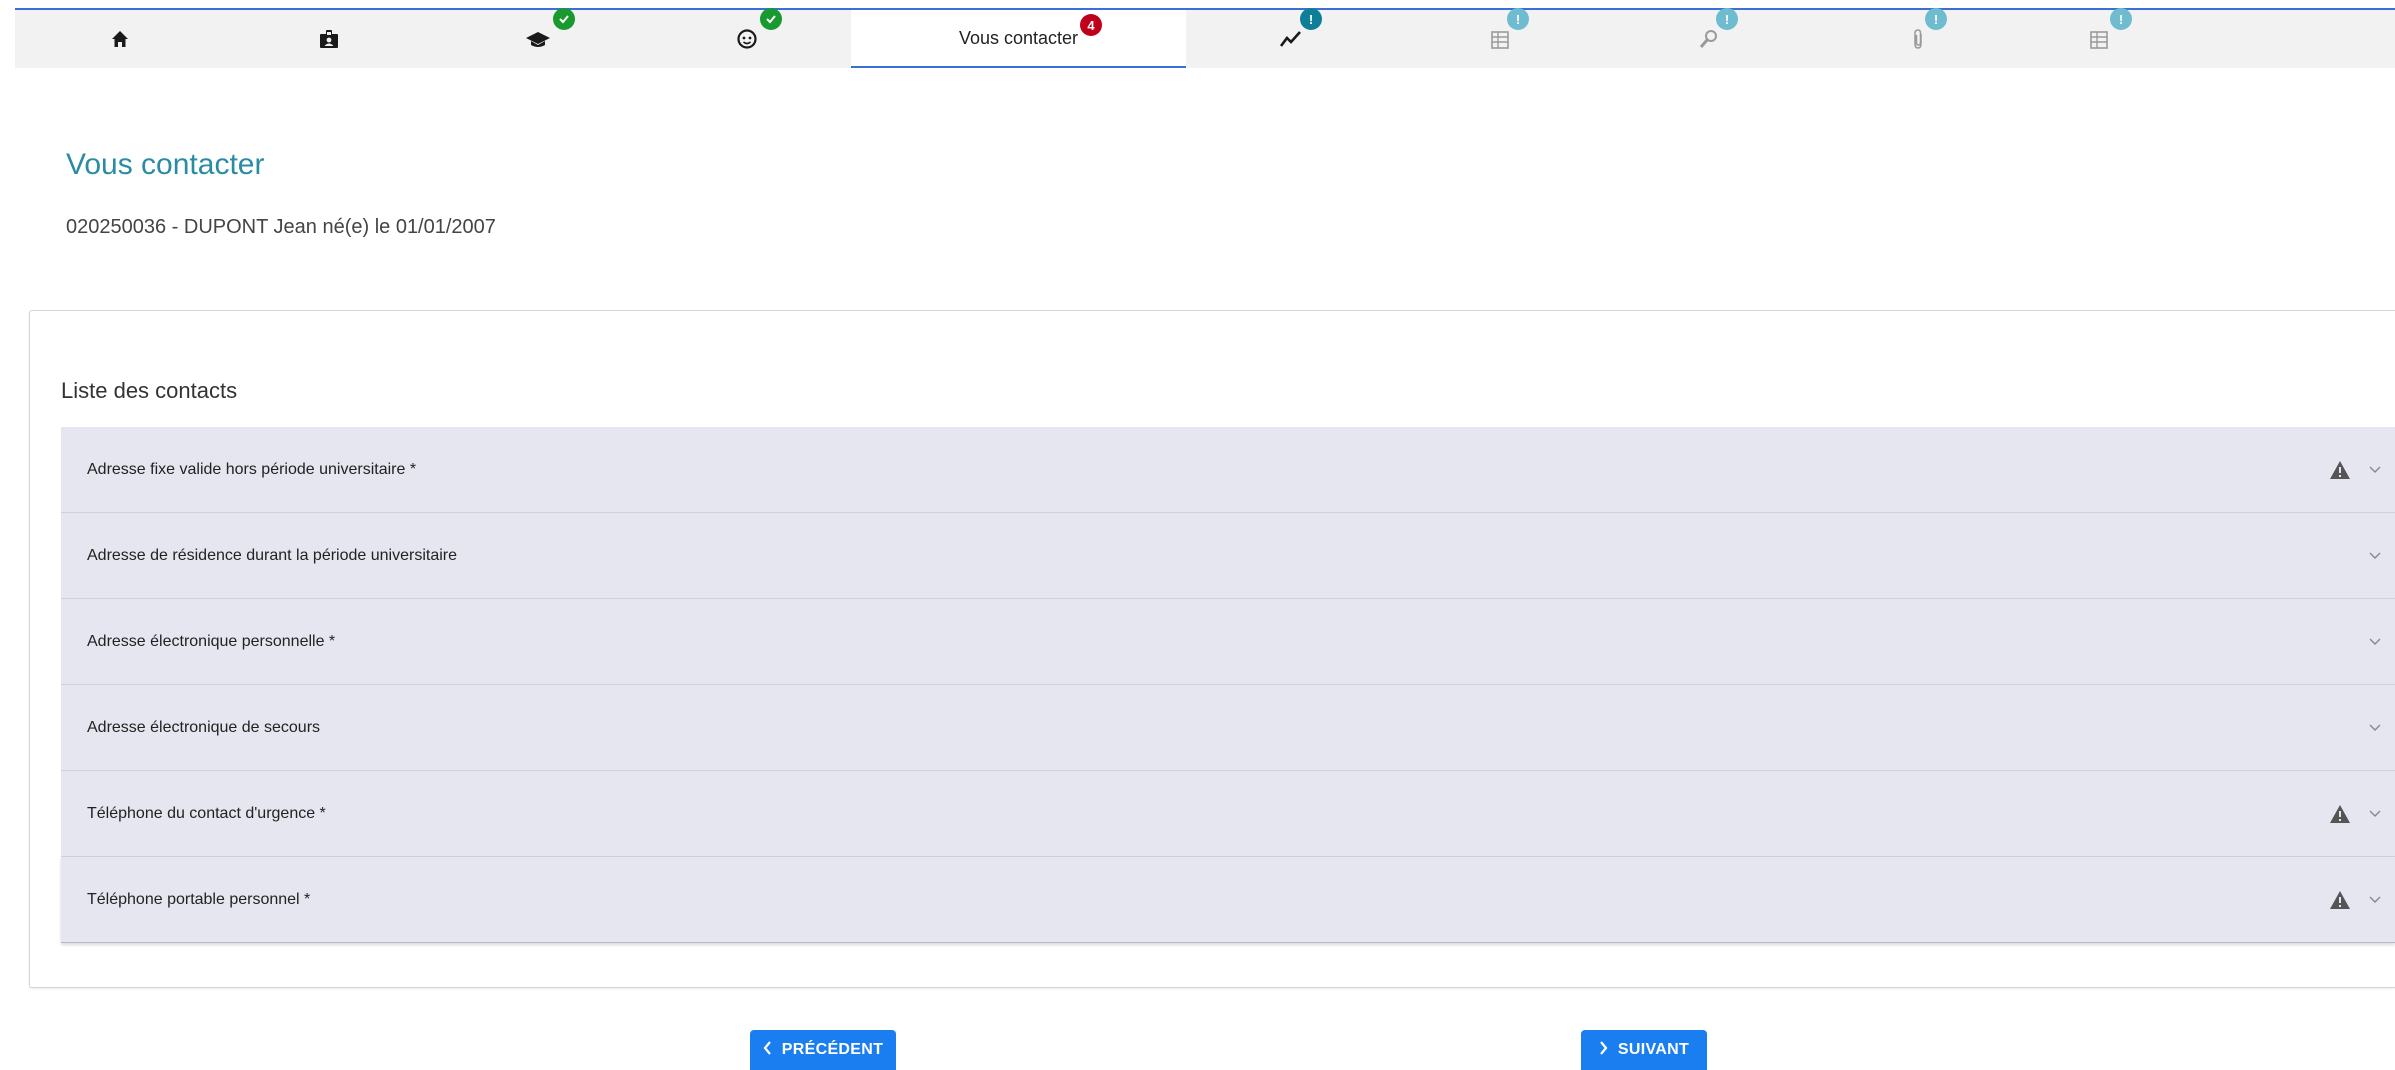 The width and height of the screenshot is (2395, 1070). I want to click on page-title: Vous contacter, so click(165, 164).